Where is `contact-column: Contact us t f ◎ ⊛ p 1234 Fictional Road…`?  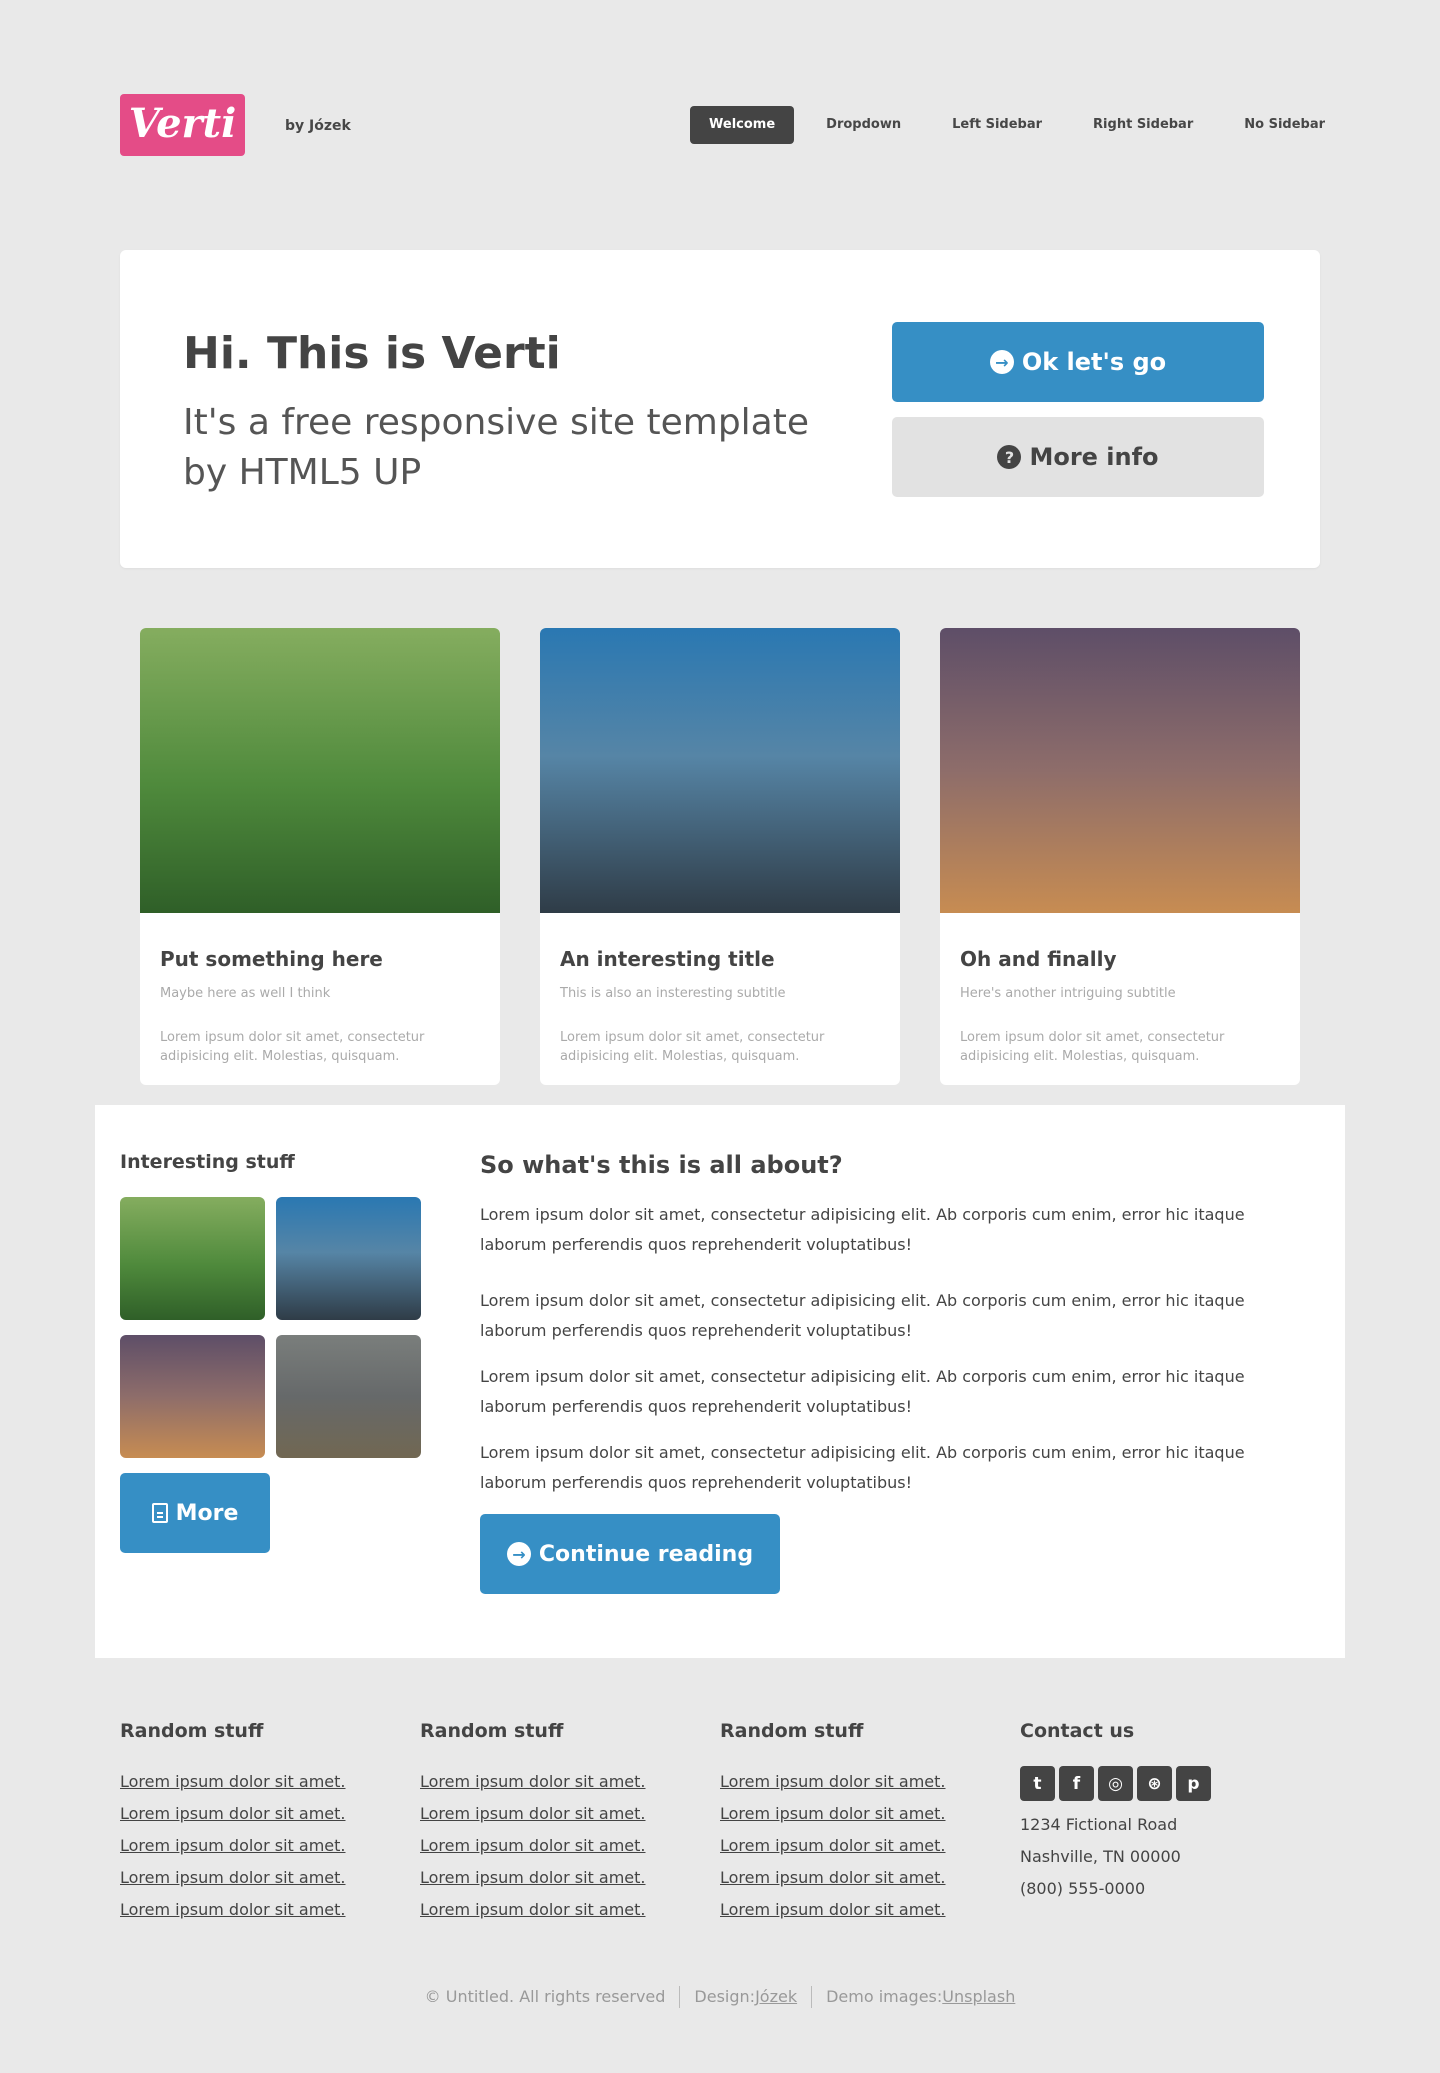
contact-column: Contact us t f ◎ ⊛ p 1234 Fictional Road… is located at coordinates (1150, 1812).